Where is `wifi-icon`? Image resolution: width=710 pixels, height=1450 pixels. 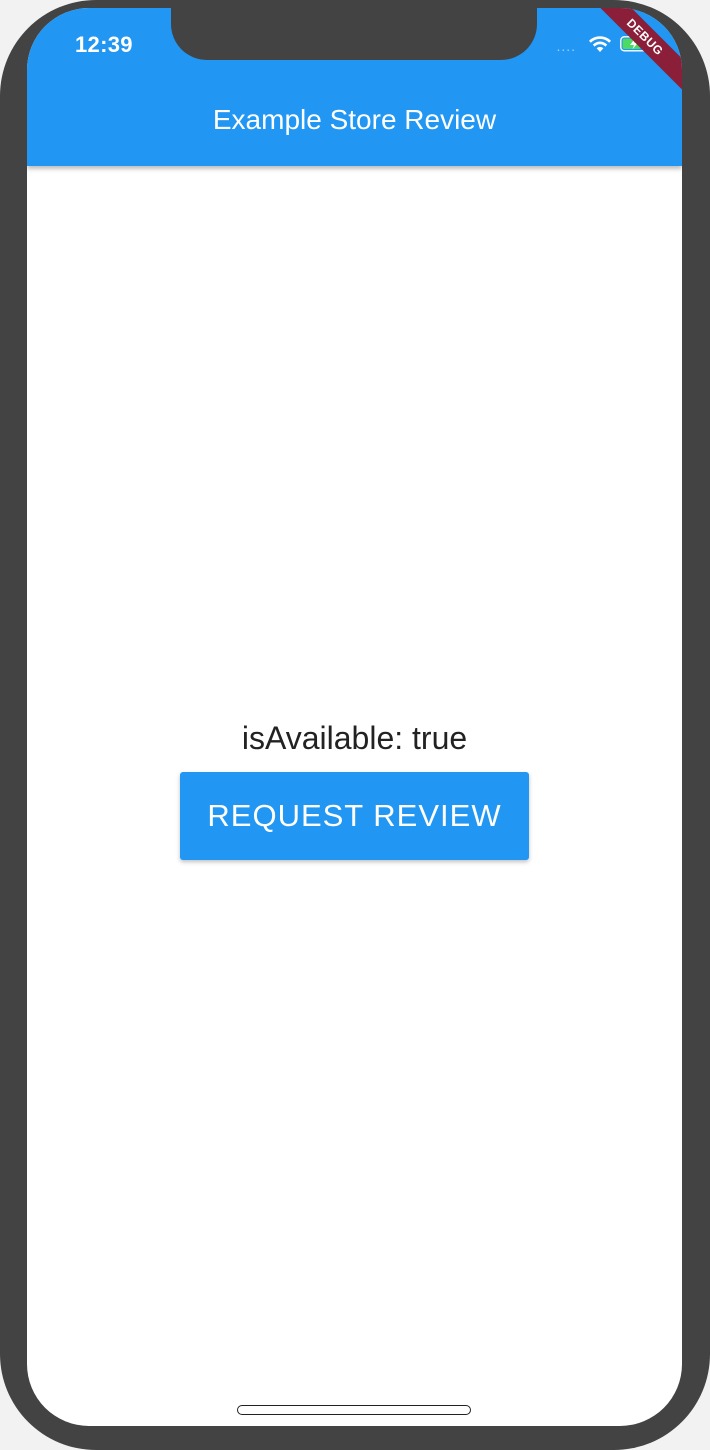 wifi-icon is located at coordinates (600, 46).